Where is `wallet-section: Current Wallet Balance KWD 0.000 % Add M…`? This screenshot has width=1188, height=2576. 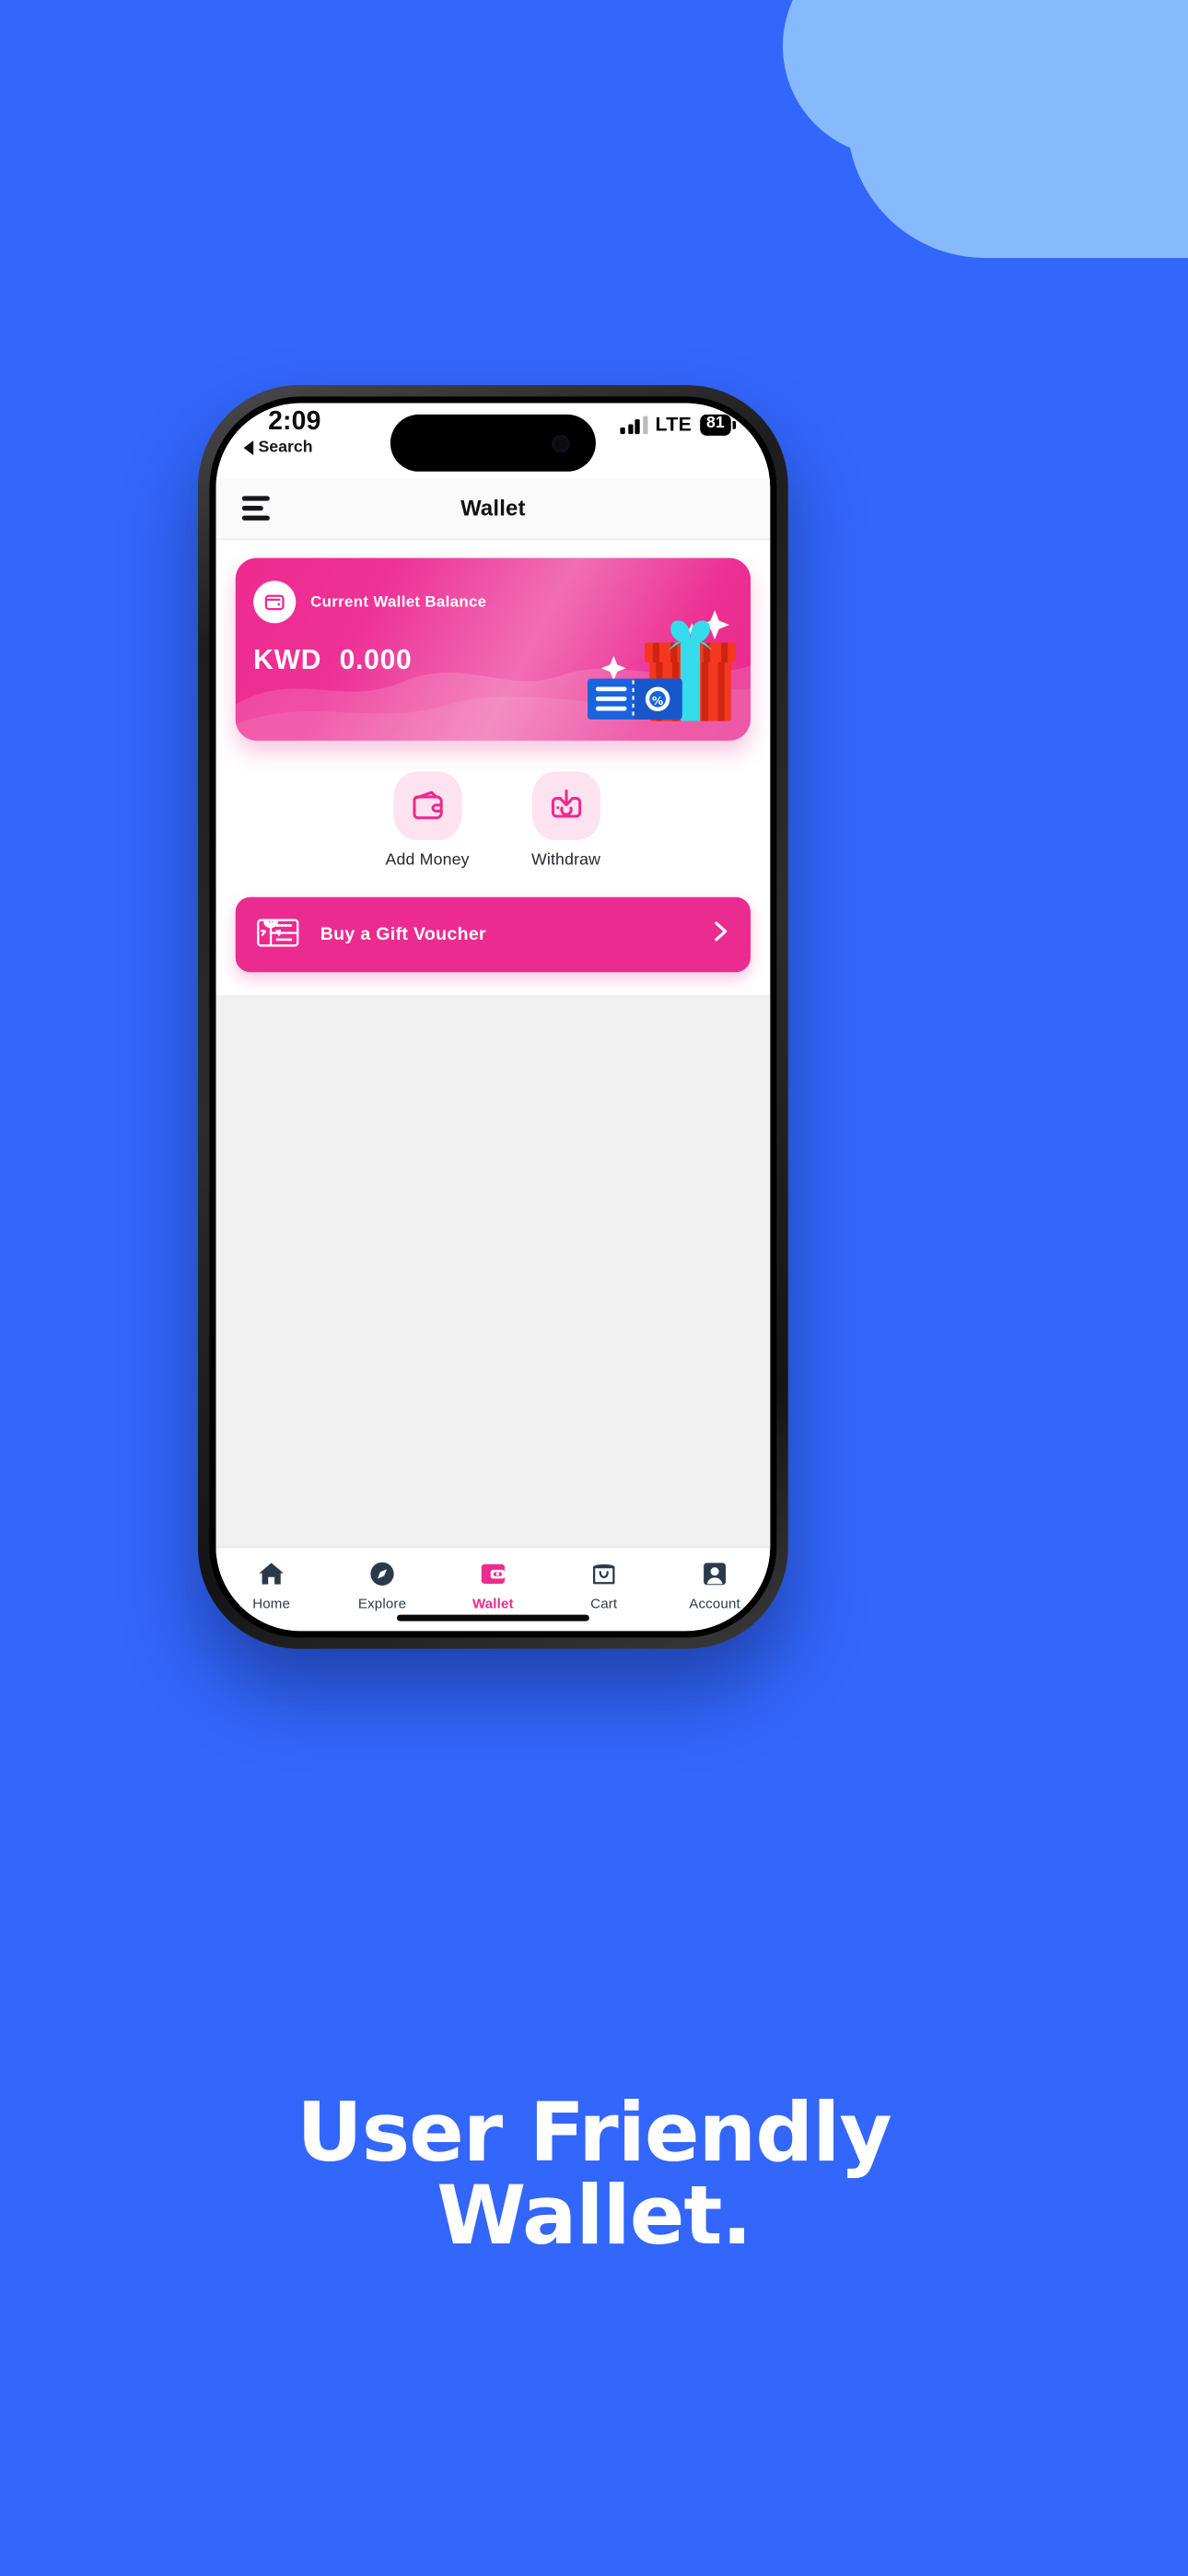 wallet-section: Current Wallet Balance KWD 0.000 % Add M… is located at coordinates (493, 767).